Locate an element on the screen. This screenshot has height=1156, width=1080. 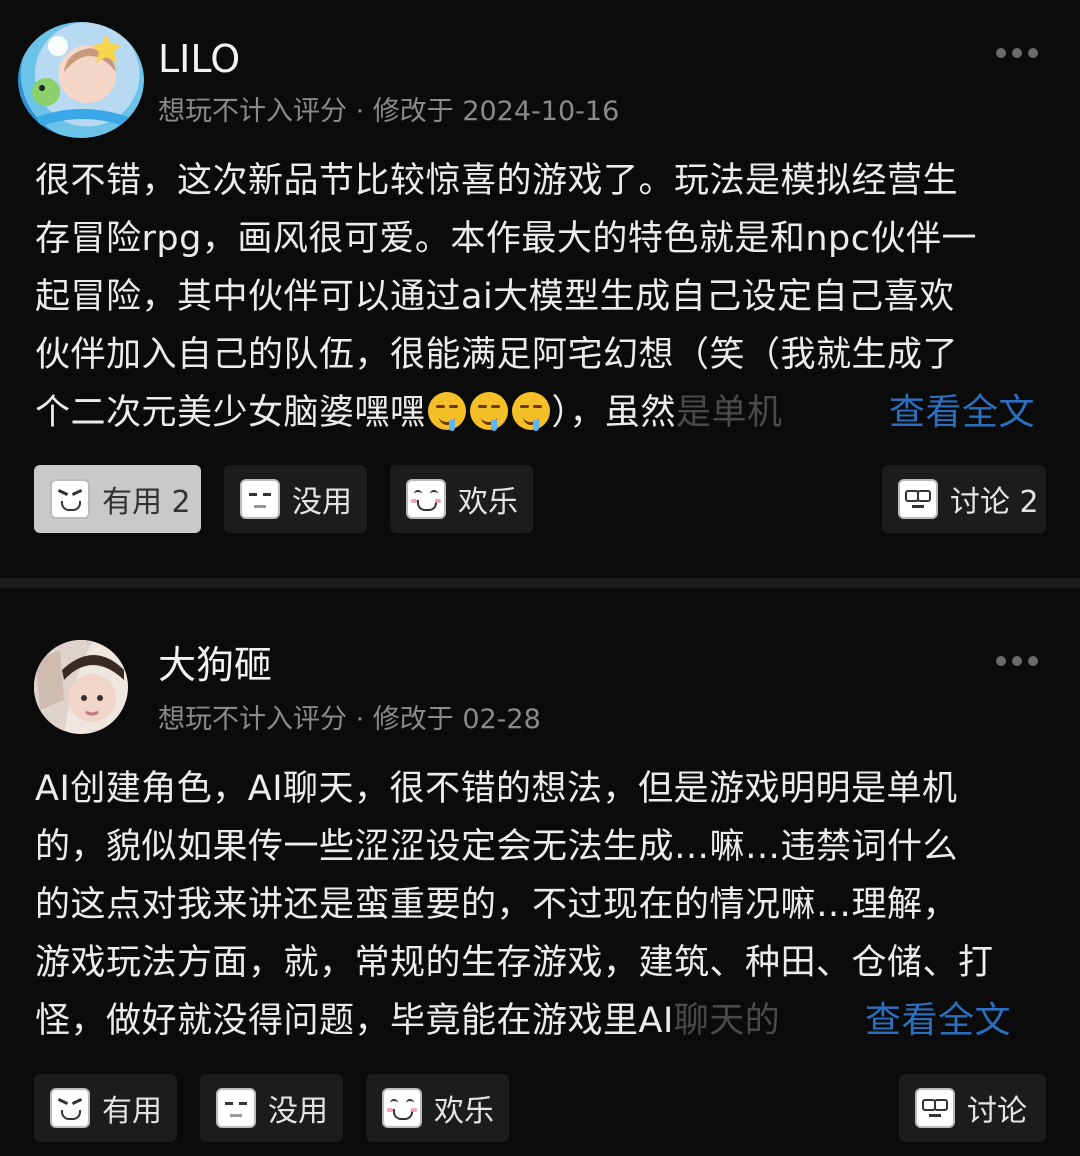
review-last-line: 个二次元美少女脑婆嘿嘿 ），虽然是单机 查看全文 is located at coordinates (540, 413).